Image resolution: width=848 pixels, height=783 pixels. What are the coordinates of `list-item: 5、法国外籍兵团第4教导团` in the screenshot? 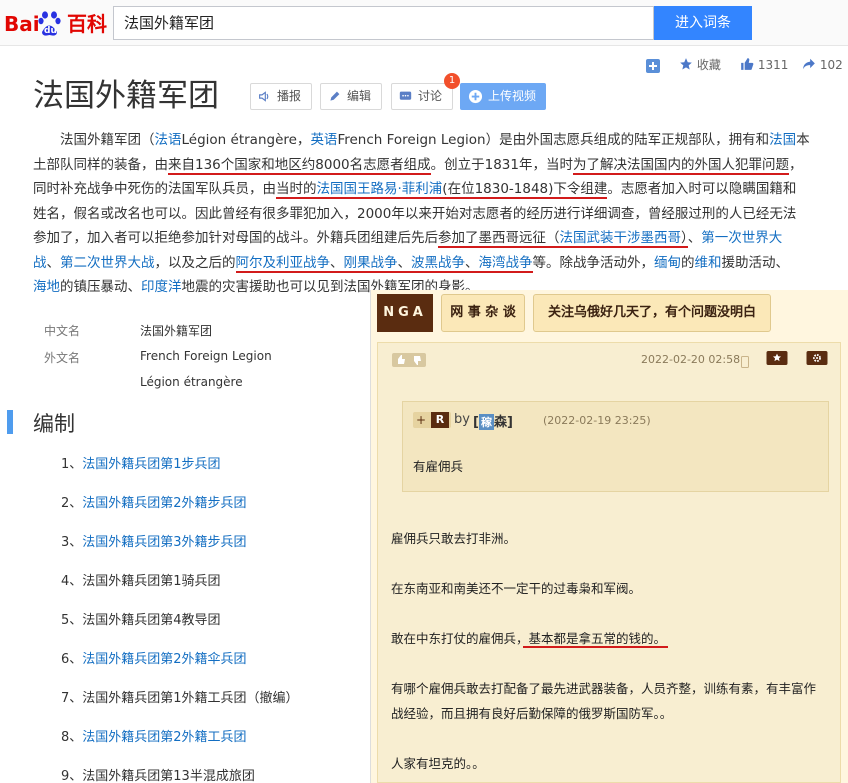 It's located at (141, 618).